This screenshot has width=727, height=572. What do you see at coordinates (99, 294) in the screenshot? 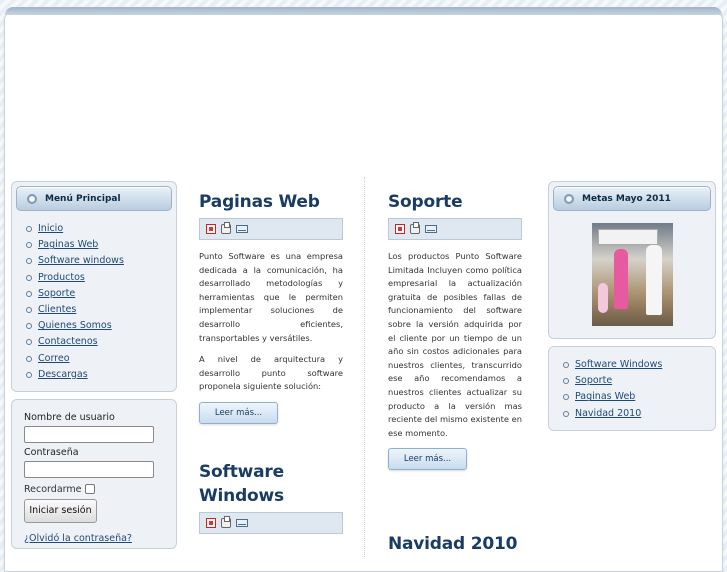
I see `menu-item-soporte: Soporte` at bounding box center [99, 294].